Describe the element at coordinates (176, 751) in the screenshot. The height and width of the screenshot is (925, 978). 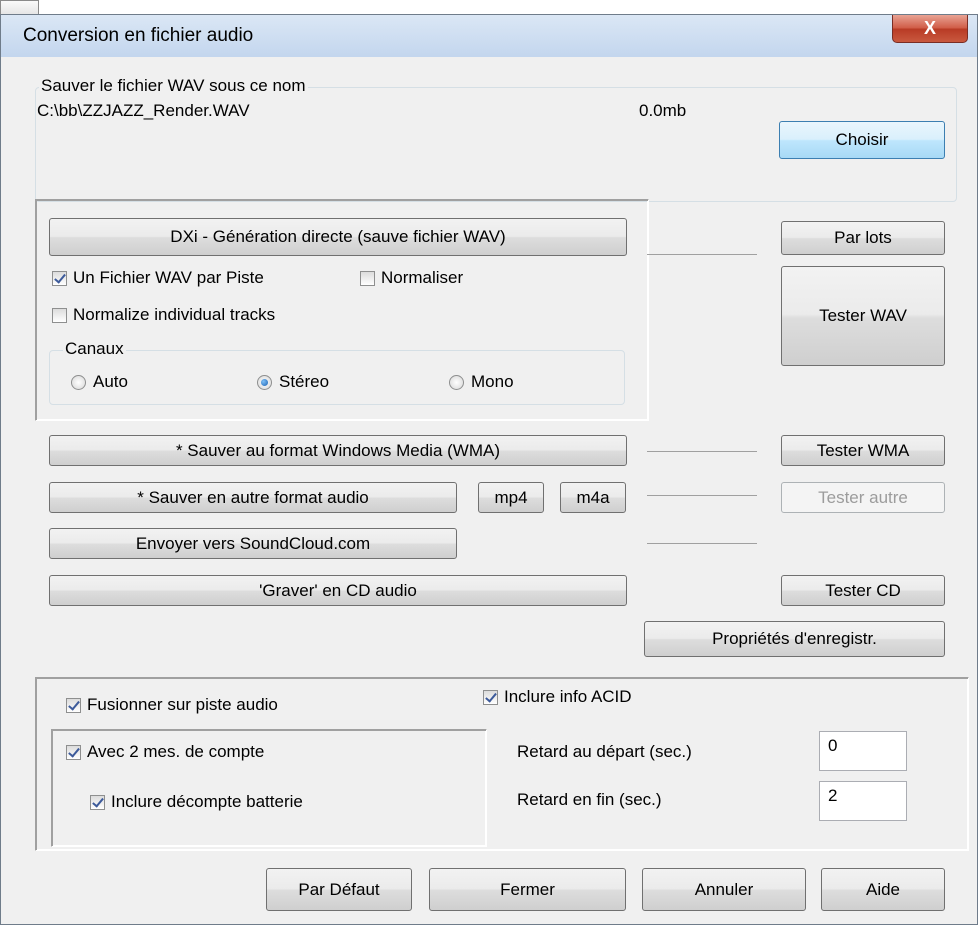
I see `count-in-label: Avec 2 mes. de compte` at that location.